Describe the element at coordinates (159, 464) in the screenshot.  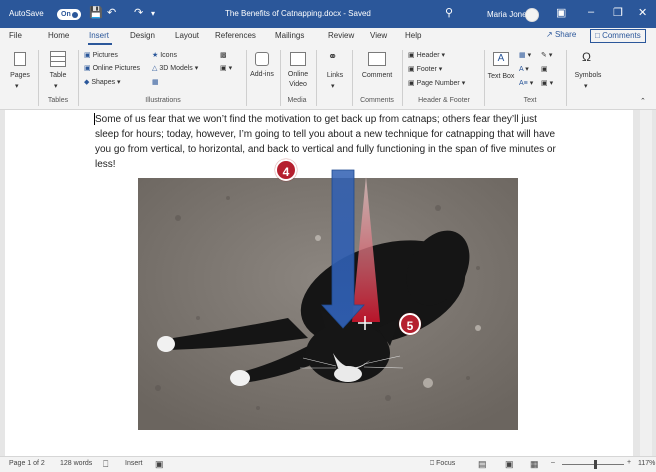
I see `macro-icon: ▣` at that location.